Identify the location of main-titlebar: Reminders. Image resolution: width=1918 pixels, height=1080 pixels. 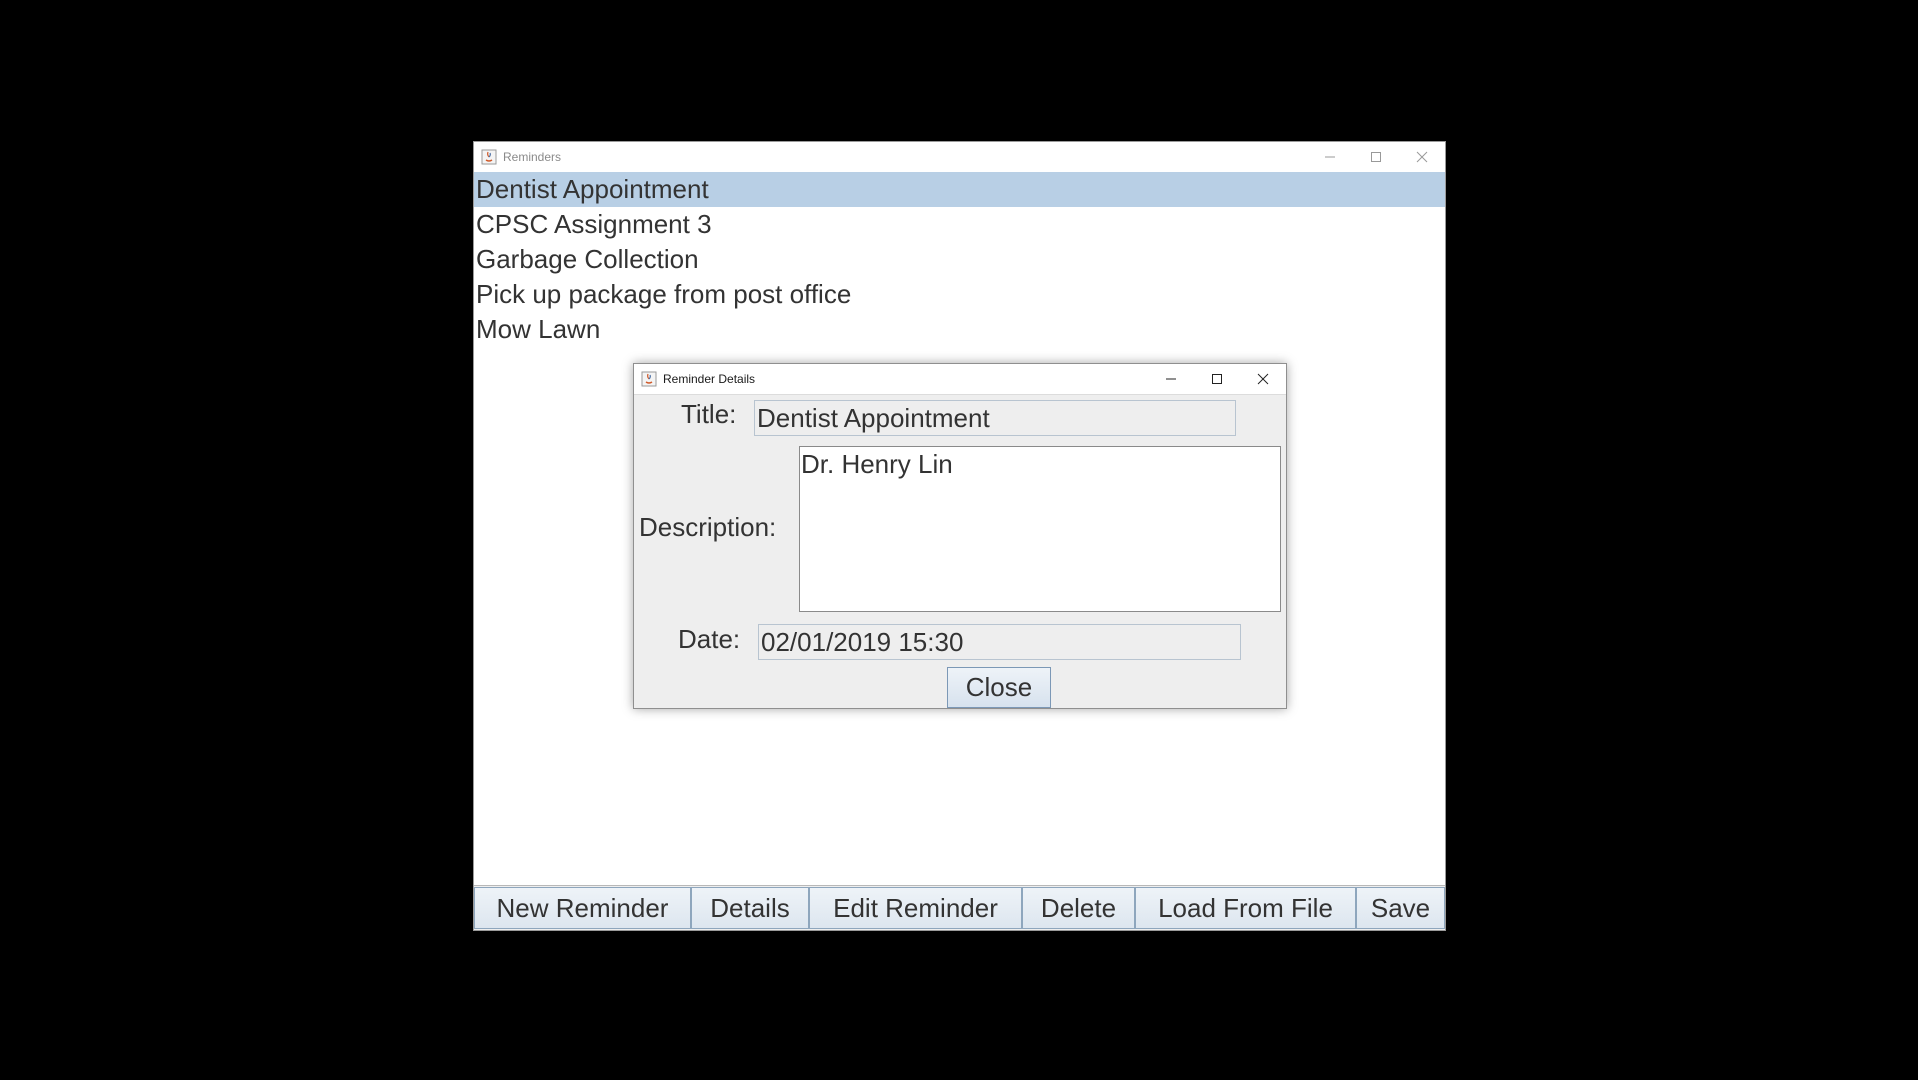
(959, 157).